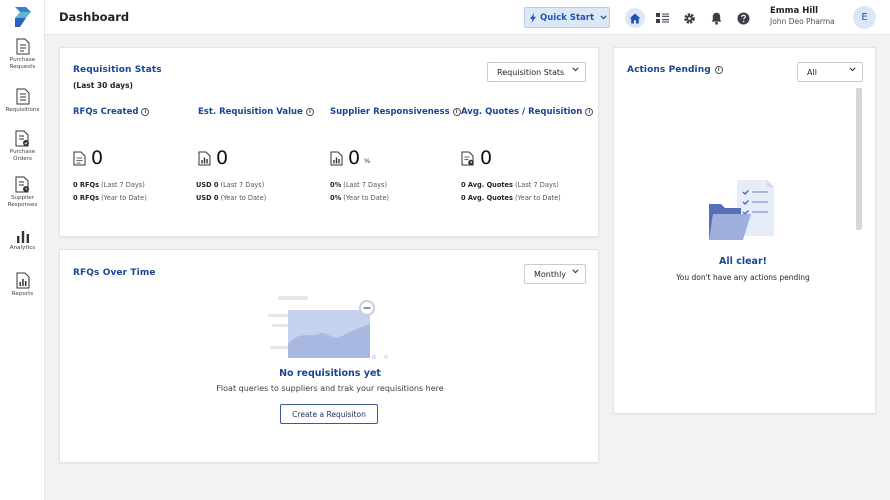 Image resolution: width=890 pixels, height=500 pixels. Describe the element at coordinates (117, 70) in the screenshot. I see `card-title: Requisition Stats` at that location.